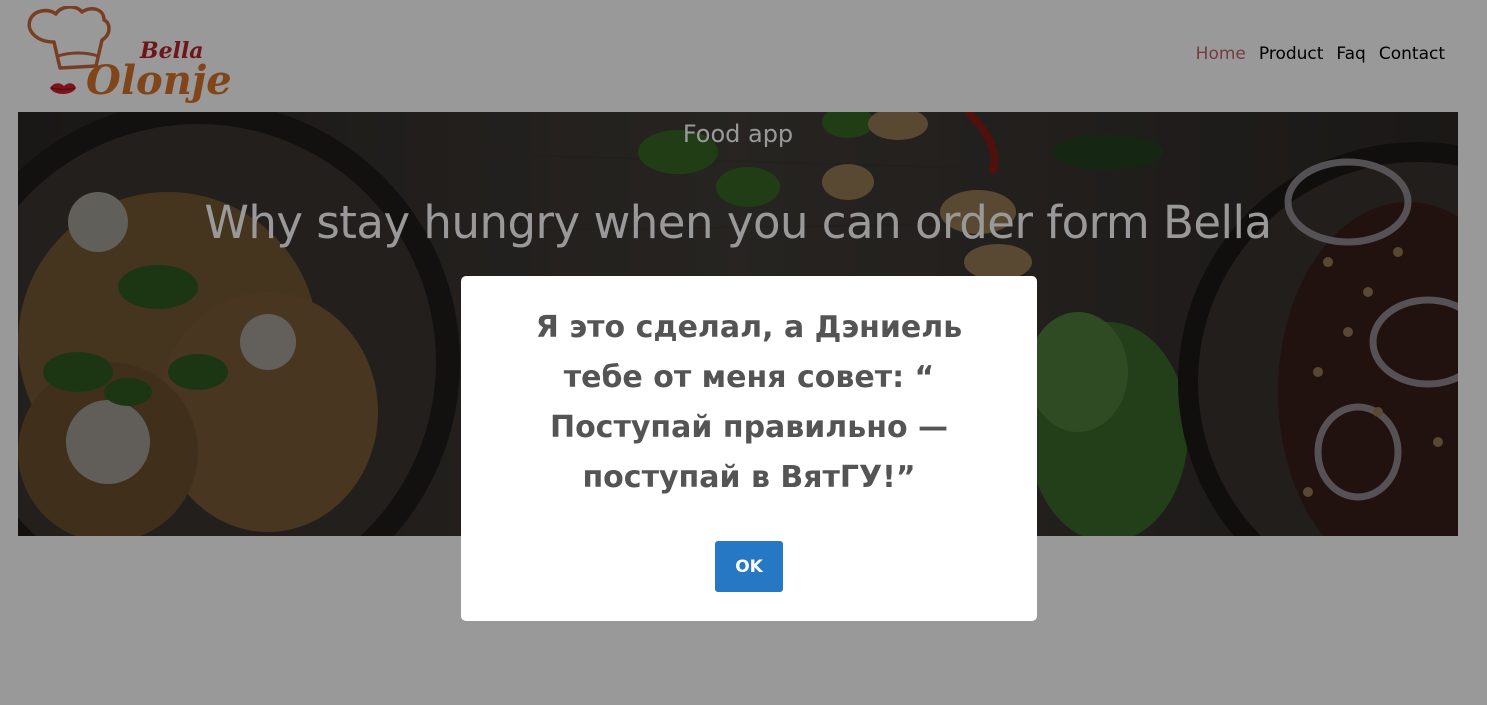 Image resolution: width=1487 pixels, height=705 pixels. I want to click on ok-button: OK, so click(749, 566).